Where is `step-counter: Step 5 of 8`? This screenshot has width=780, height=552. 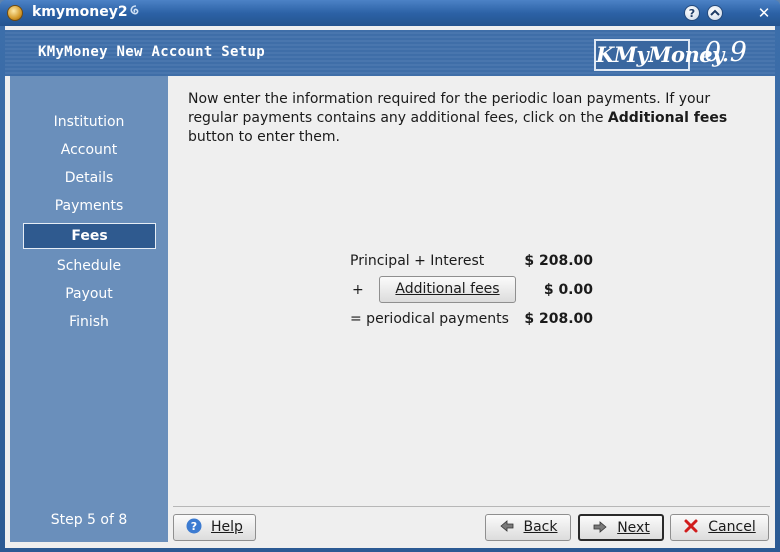 step-counter: Step 5 of 8 is located at coordinates (89, 520).